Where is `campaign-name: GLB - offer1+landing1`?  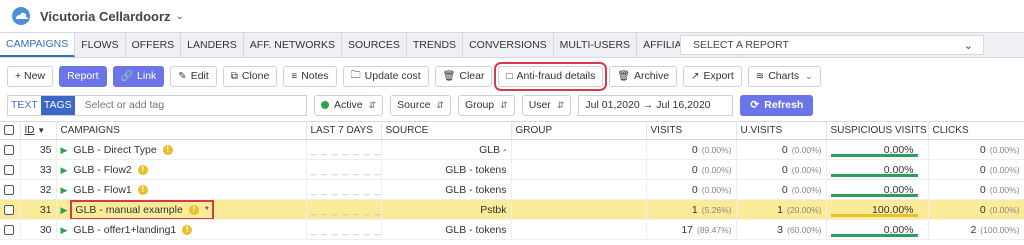
campaign-name: GLB - offer1+landing1 is located at coordinates (124, 230).